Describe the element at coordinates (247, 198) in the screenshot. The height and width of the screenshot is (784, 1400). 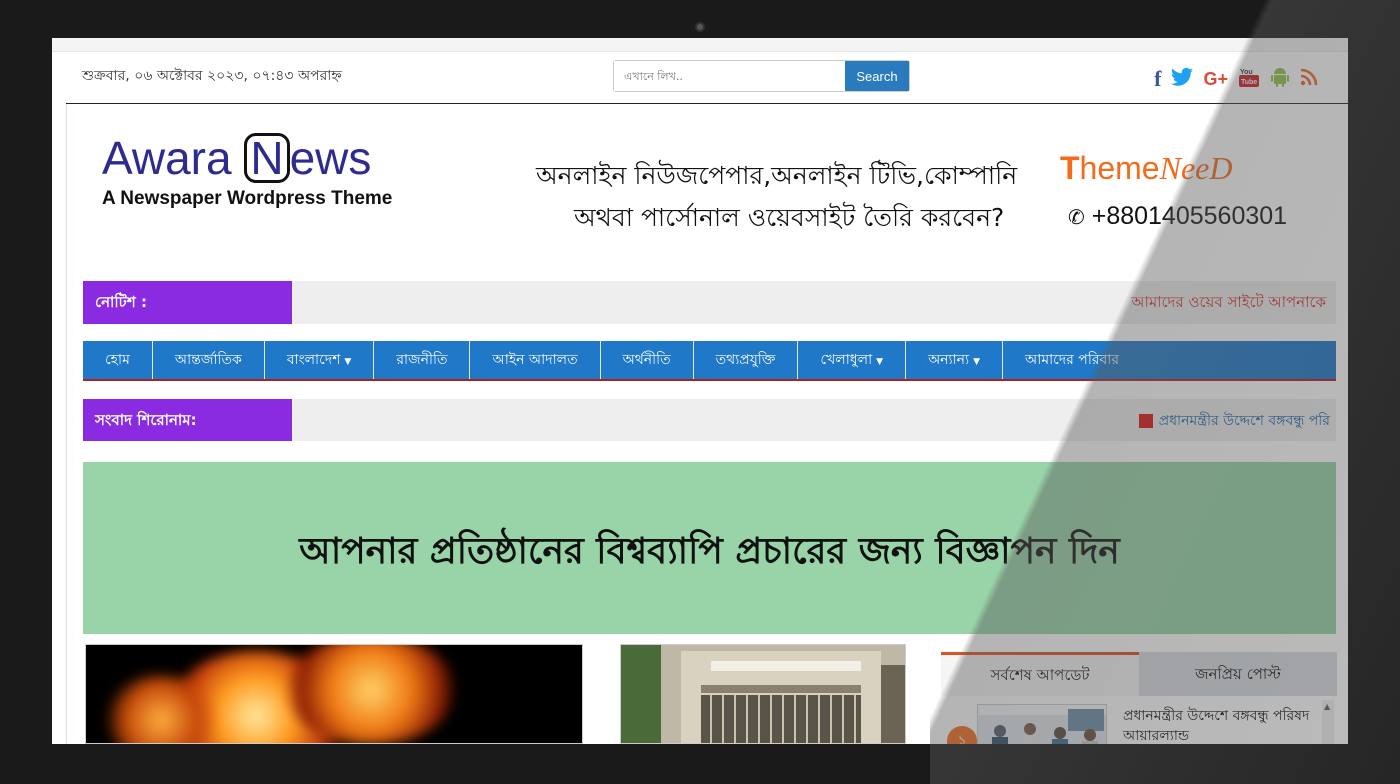
I see `logo-tagline: A Newspaper Wordpress Theme` at that location.